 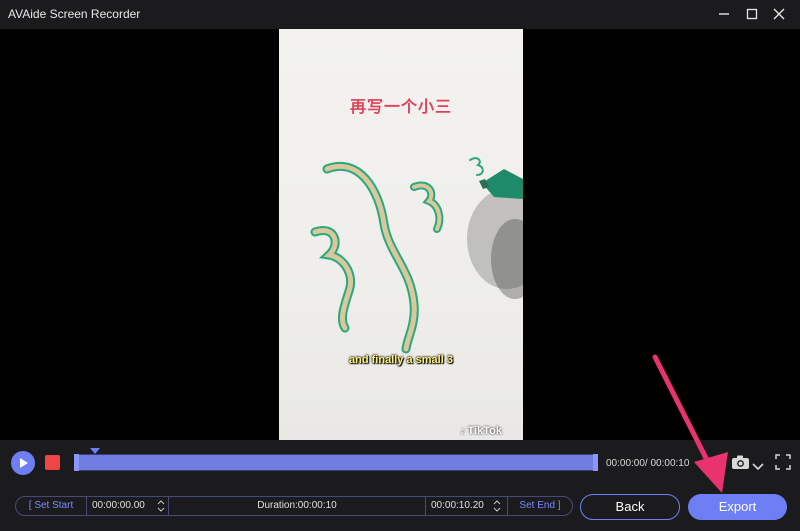 What do you see at coordinates (74, 14) in the screenshot?
I see `window-title: AVAide Screen Recorder` at bounding box center [74, 14].